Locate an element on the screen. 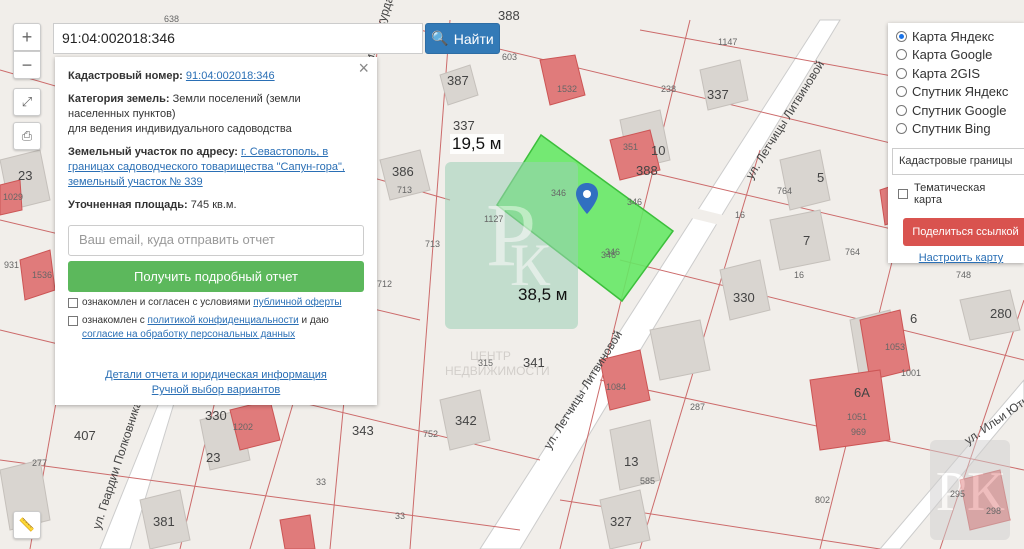 Image resolution: width=1024 pixels, height=549 pixels. parcel-number: 388 is located at coordinates (509, 15).